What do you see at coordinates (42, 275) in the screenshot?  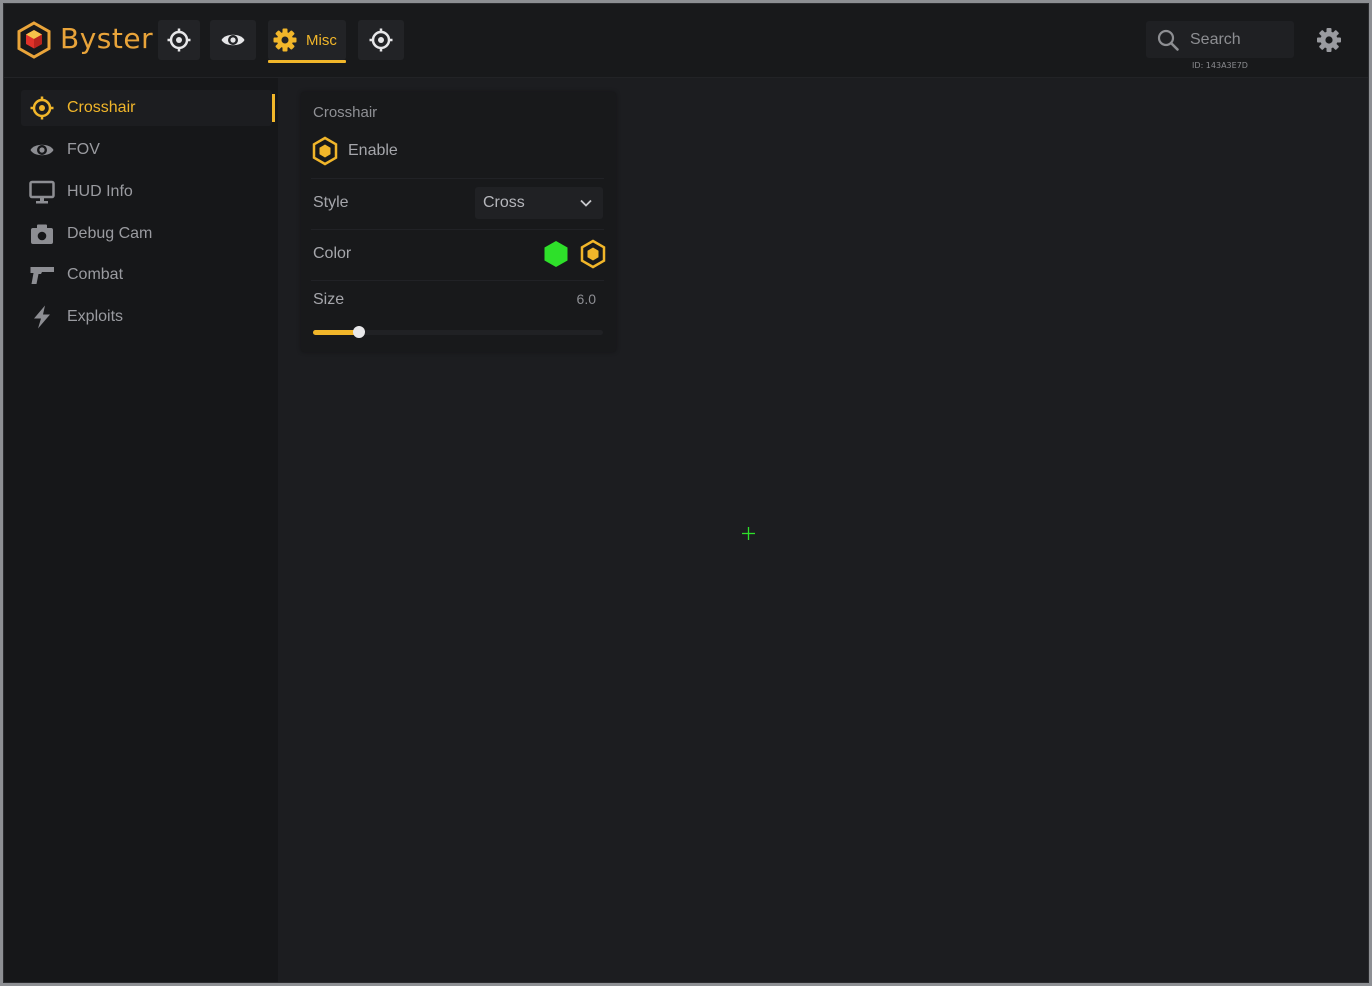 I see `pistol-icon` at bounding box center [42, 275].